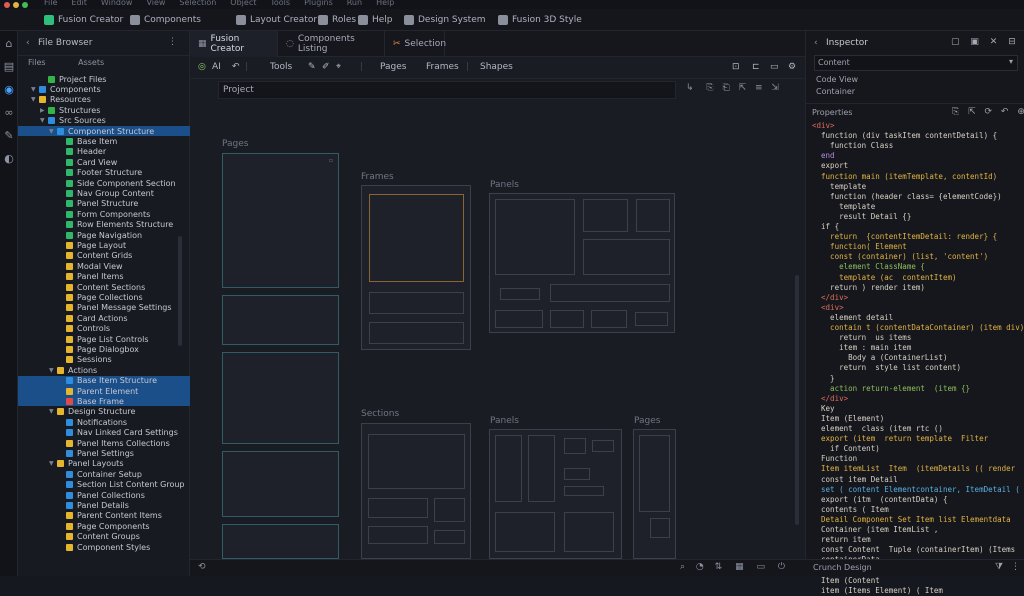  What do you see at coordinates (118, 162) in the screenshot?
I see `tree-item: Card View` at bounding box center [118, 162].